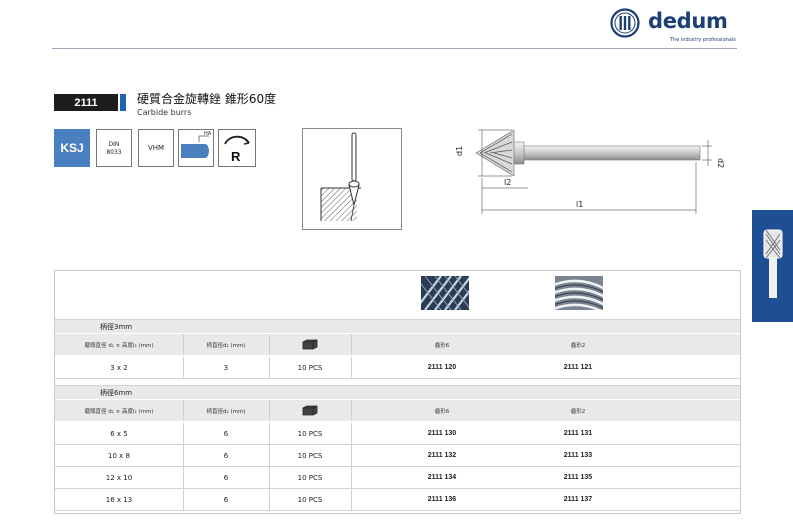 Image resolution: width=793 pixels, height=532 pixels. What do you see at coordinates (164, 112) in the screenshot?
I see `product-subtitle: Carbide burrs` at bounding box center [164, 112].